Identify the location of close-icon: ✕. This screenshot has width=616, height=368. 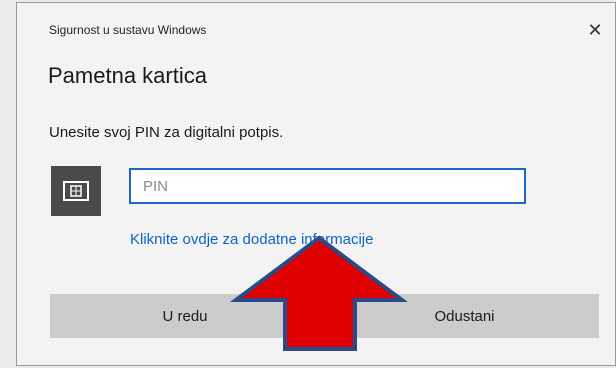
(595, 29).